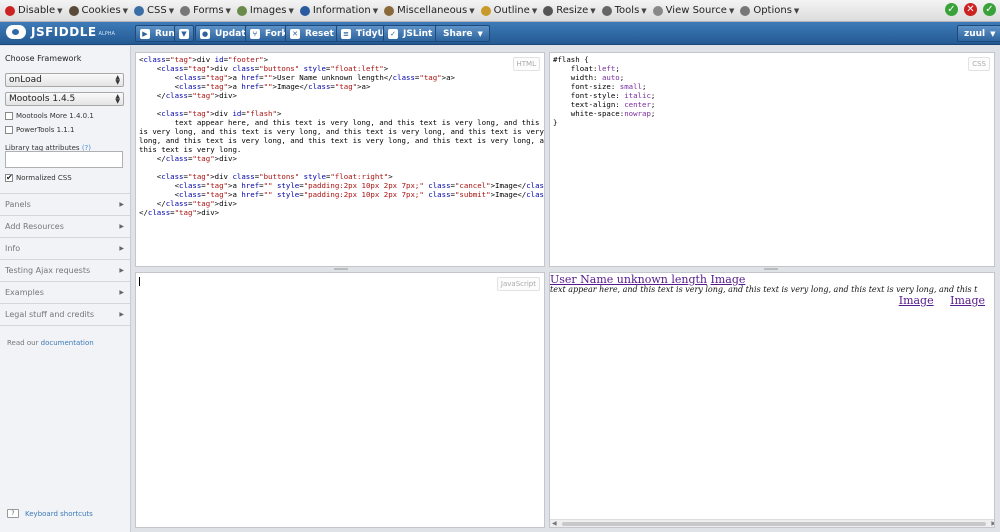  What do you see at coordinates (45, 130) in the screenshot?
I see `checkbox-label: PowerTools 1.1.1` at bounding box center [45, 130].